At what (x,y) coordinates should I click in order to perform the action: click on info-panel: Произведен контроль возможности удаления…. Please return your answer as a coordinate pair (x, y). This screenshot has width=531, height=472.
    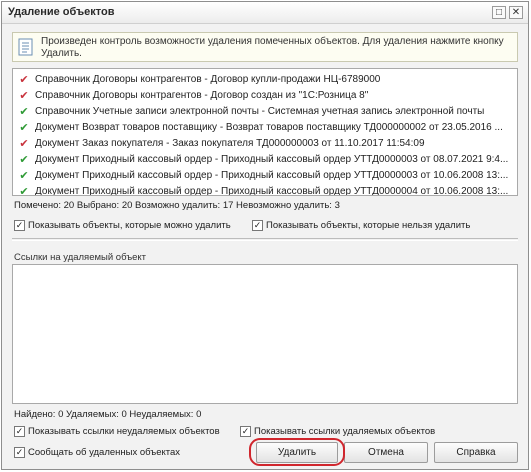
    Looking at the image, I should click on (265, 47).